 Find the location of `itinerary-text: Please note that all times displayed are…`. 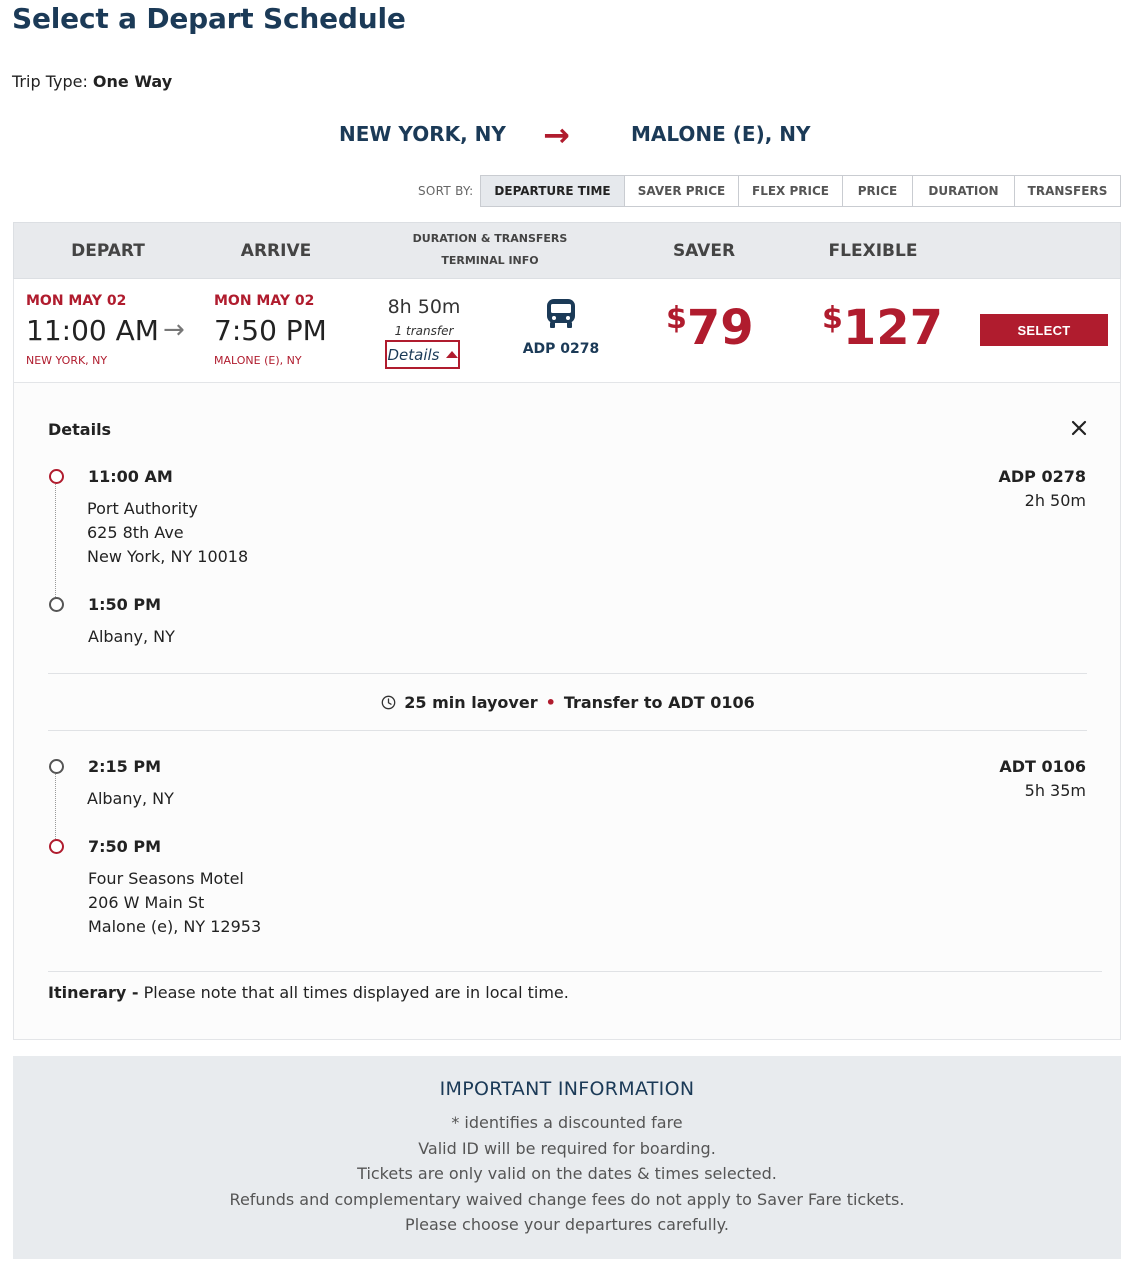

itinerary-text: Please note that all times displayed are… is located at coordinates (356, 992).